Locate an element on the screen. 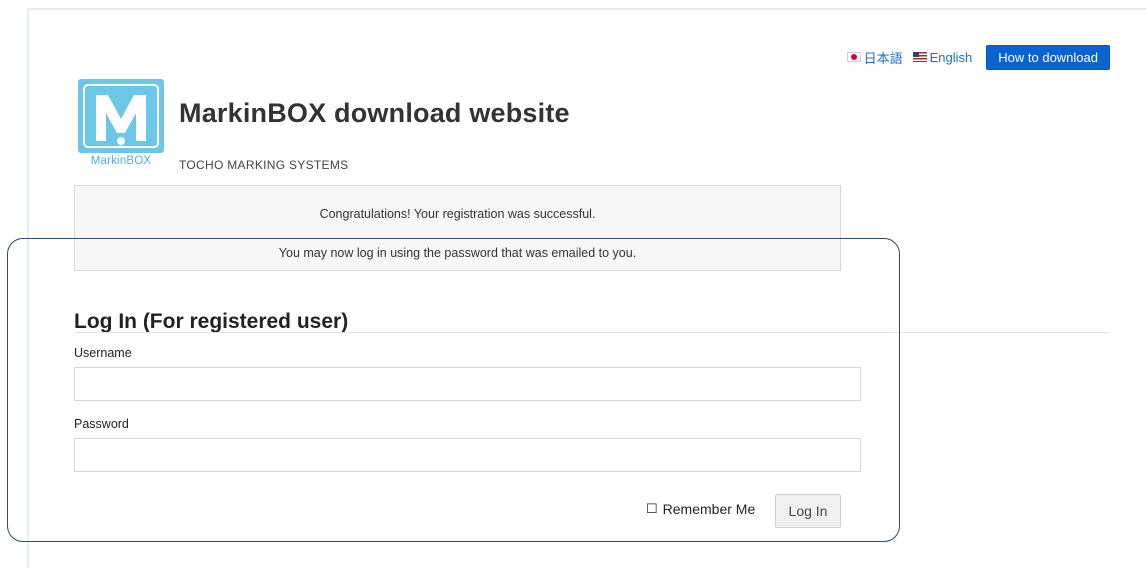 The width and height of the screenshot is (1146, 568). site-title: MarkinBOX download website is located at coordinates (374, 113).